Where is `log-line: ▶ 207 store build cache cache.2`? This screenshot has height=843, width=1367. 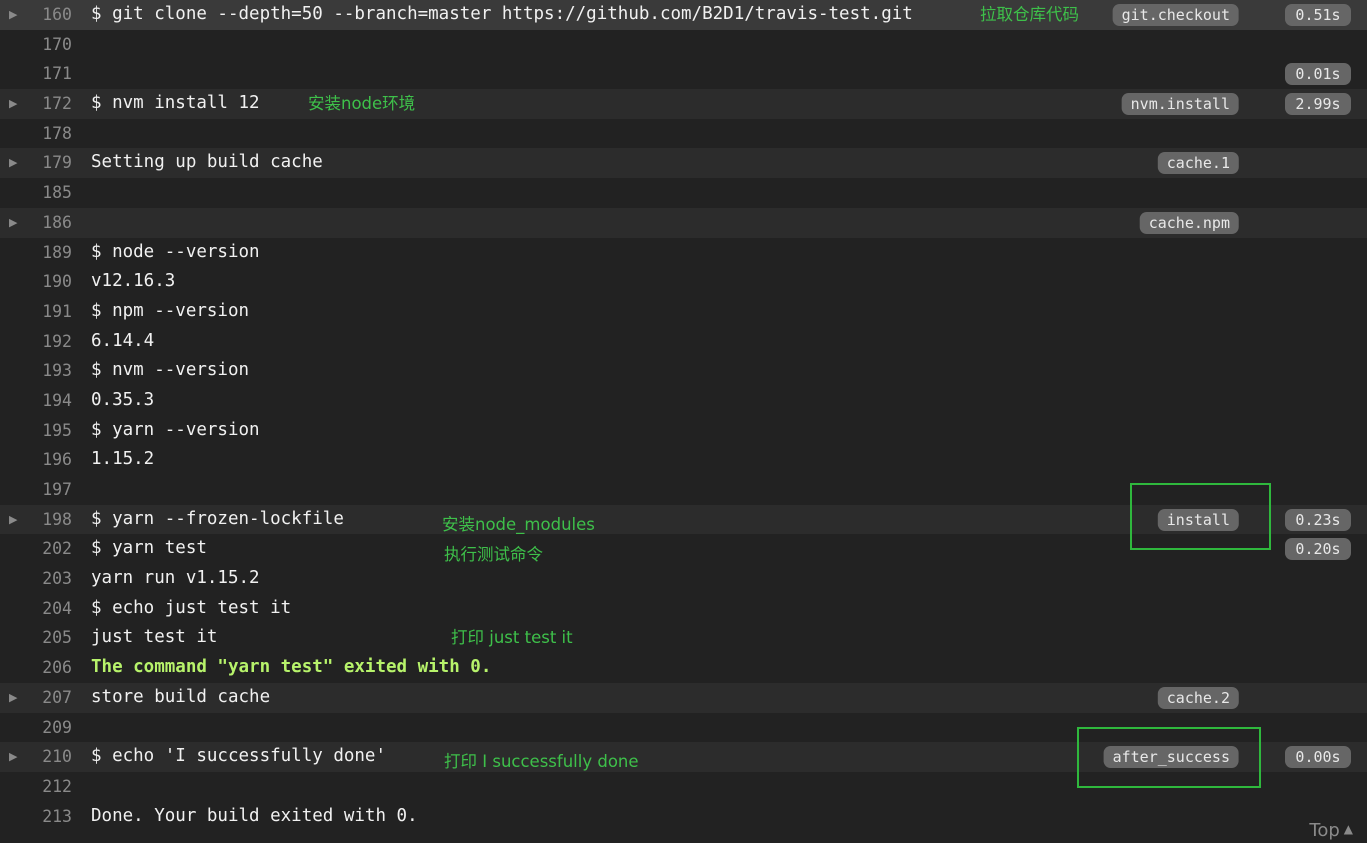
log-line: ▶ 207 store build cache cache.2 is located at coordinates (683, 697).